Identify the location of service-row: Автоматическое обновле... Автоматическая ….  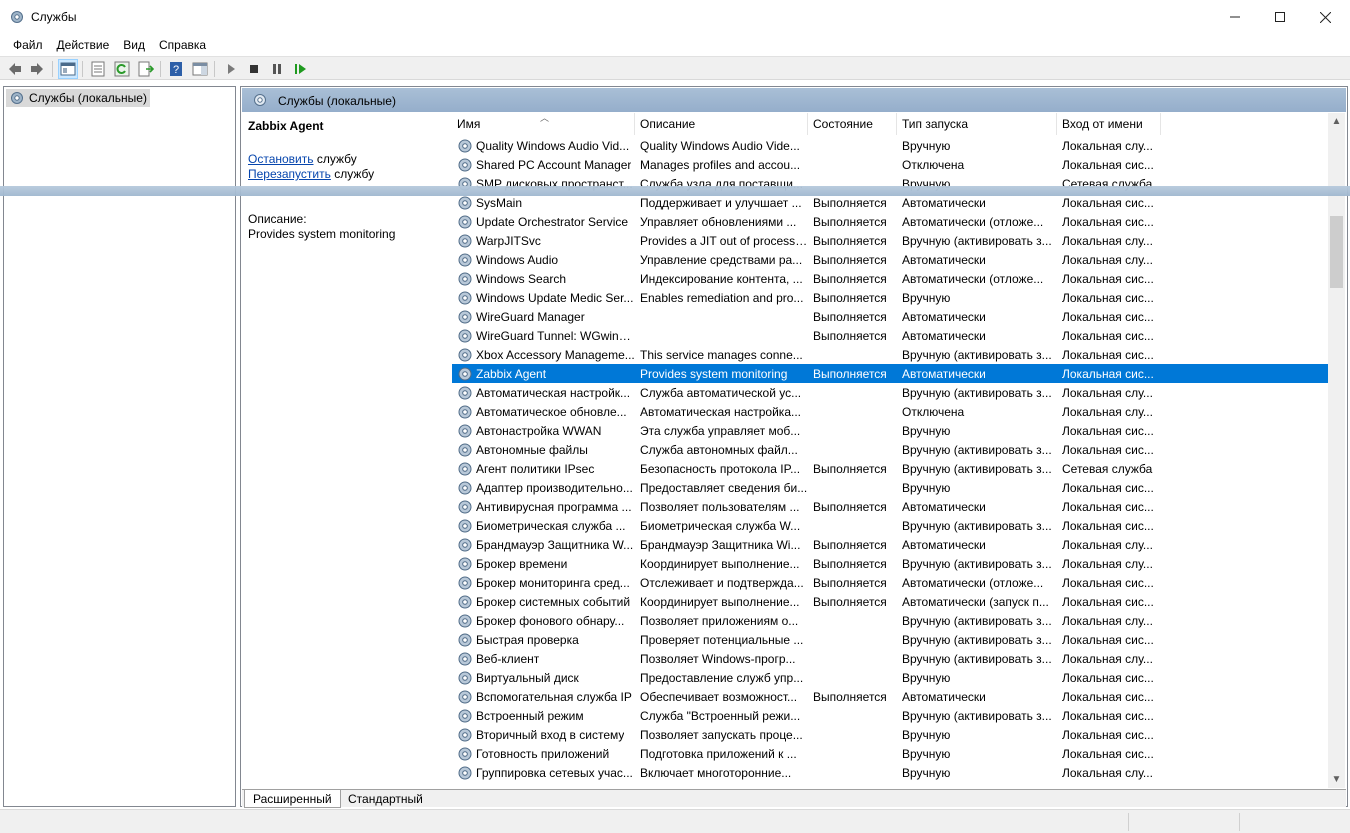
(892, 411).